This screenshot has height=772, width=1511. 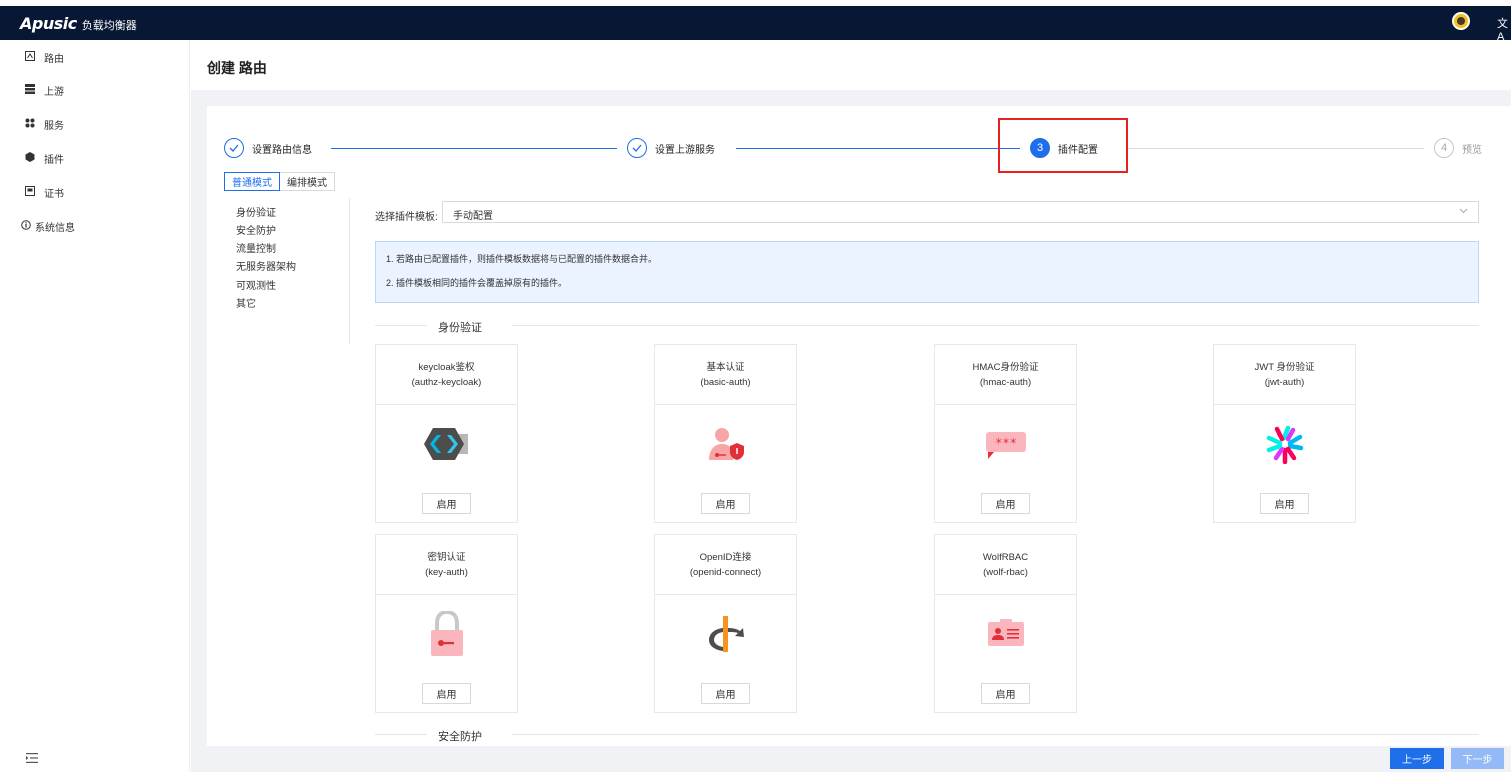 I want to click on sidebar-item-label: 系统信息, so click(x=55, y=228).